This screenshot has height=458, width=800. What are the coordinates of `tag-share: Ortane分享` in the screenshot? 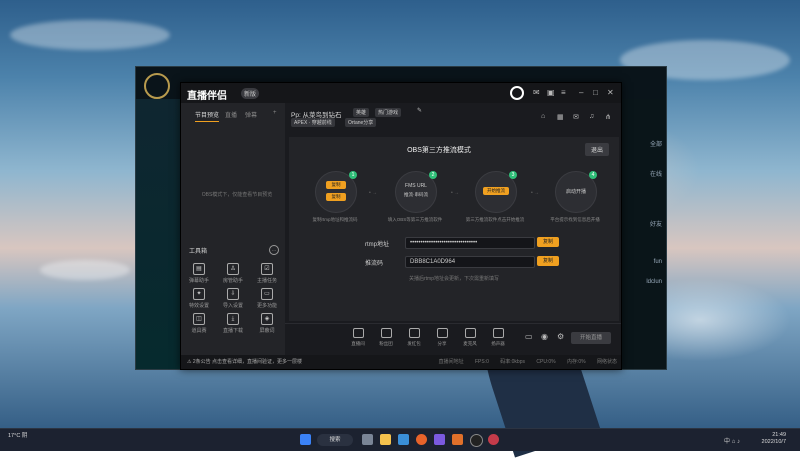 It's located at (361, 122).